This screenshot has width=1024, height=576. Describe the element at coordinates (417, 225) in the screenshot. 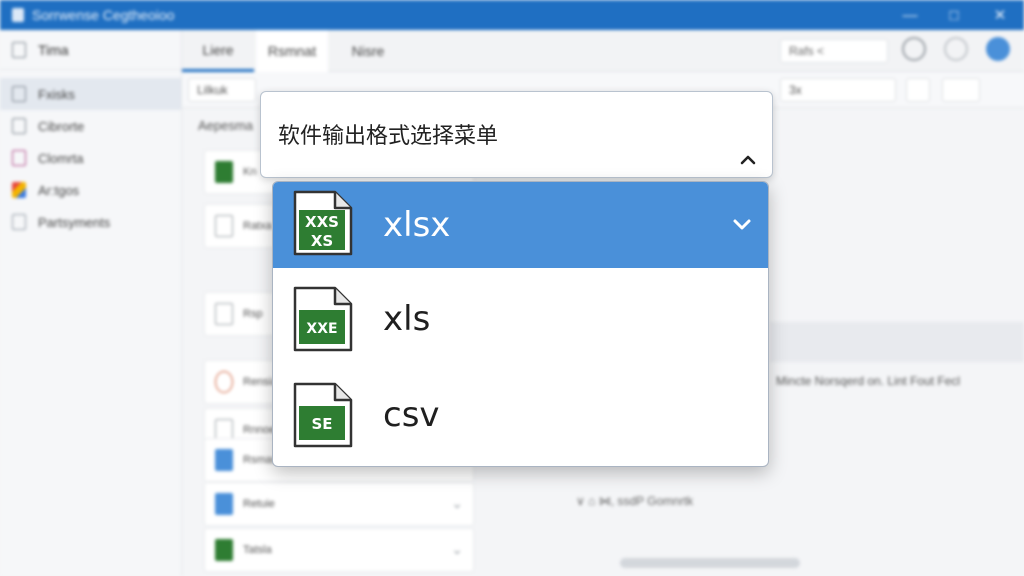

I see `option-label: xlsx` at that location.